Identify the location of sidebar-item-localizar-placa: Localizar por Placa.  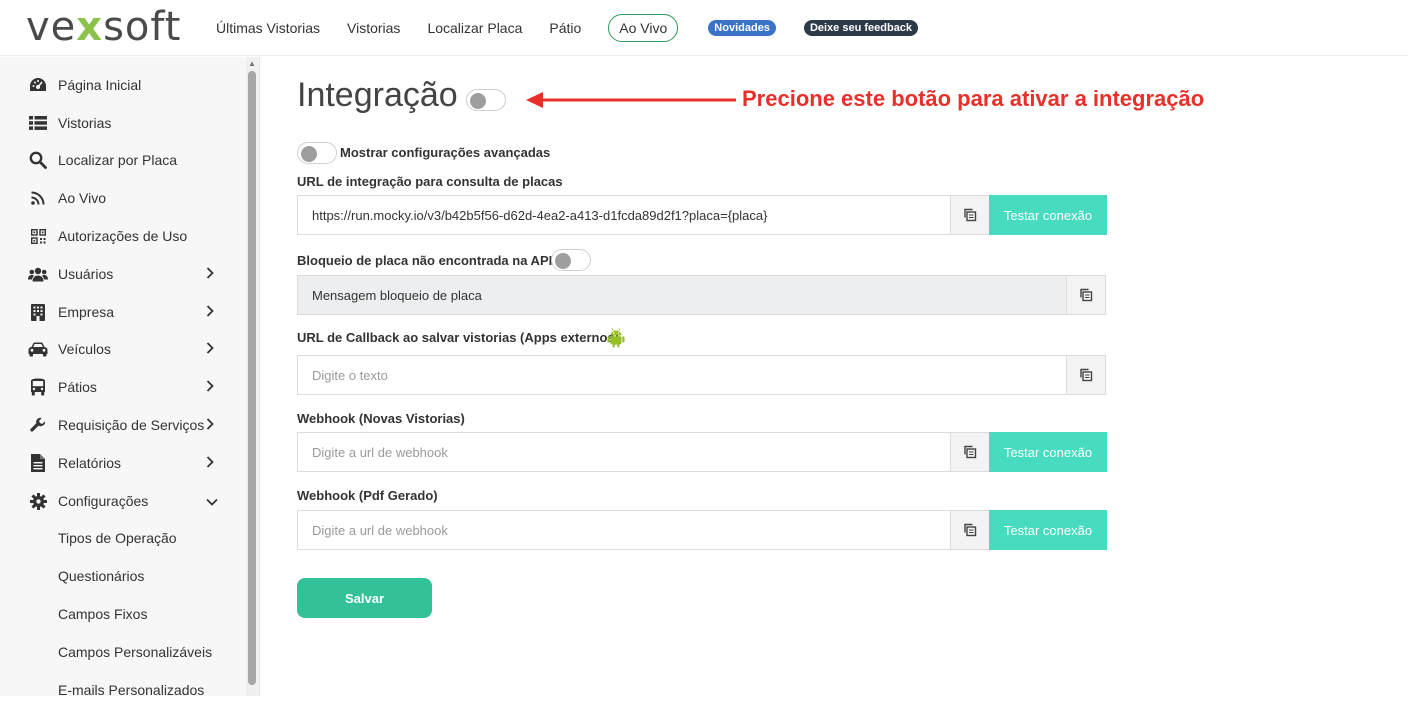
(122, 160).